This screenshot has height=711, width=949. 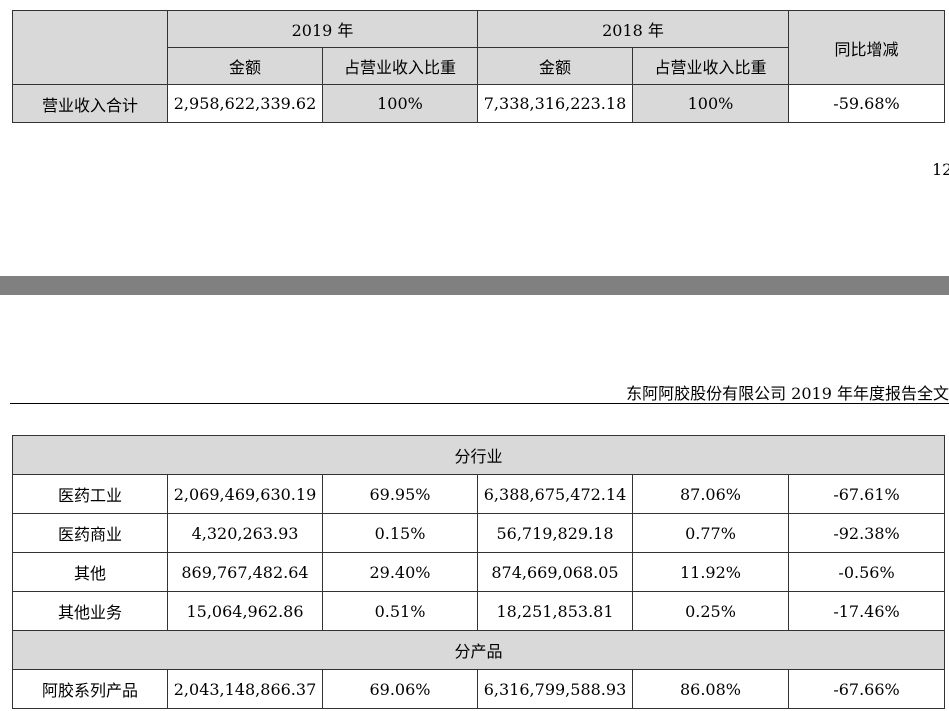 What do you see at coordinates (474, 285) in the screenshot?
I see `page-separator` at bounding box center [474, 285].